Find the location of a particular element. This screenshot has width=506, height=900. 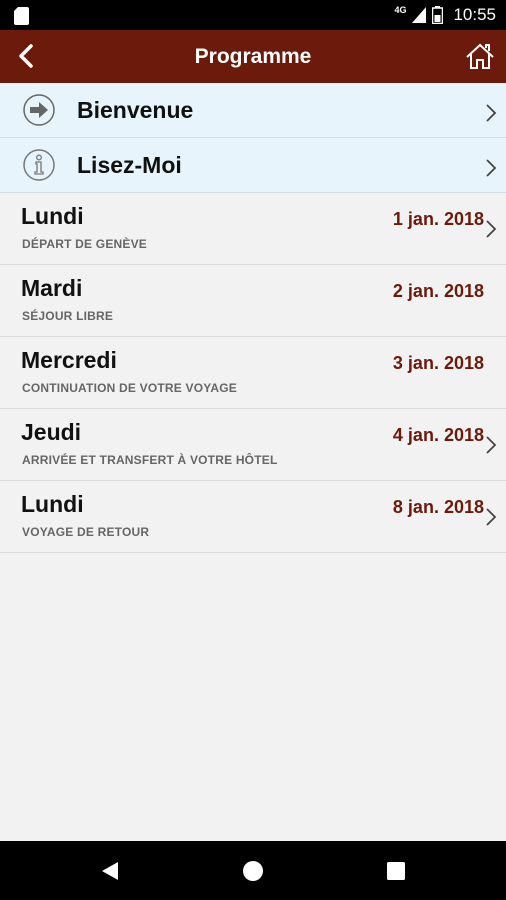

day-name: Mercredi is located at coordinates (69, 360).